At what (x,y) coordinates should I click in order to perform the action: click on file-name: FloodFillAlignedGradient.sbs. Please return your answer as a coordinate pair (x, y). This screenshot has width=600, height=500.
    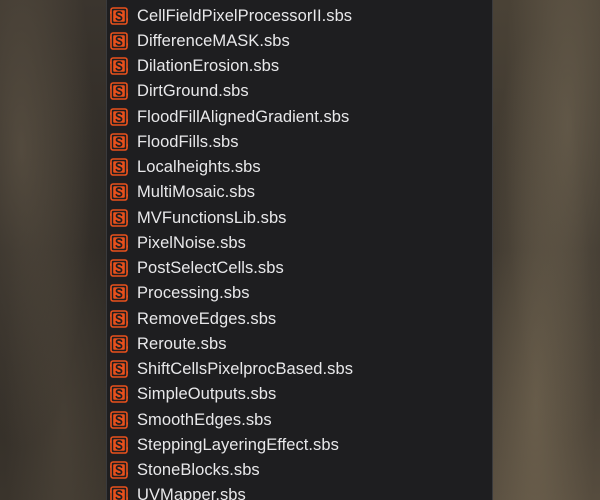
    Looking at the image, I should click on (243, 116).